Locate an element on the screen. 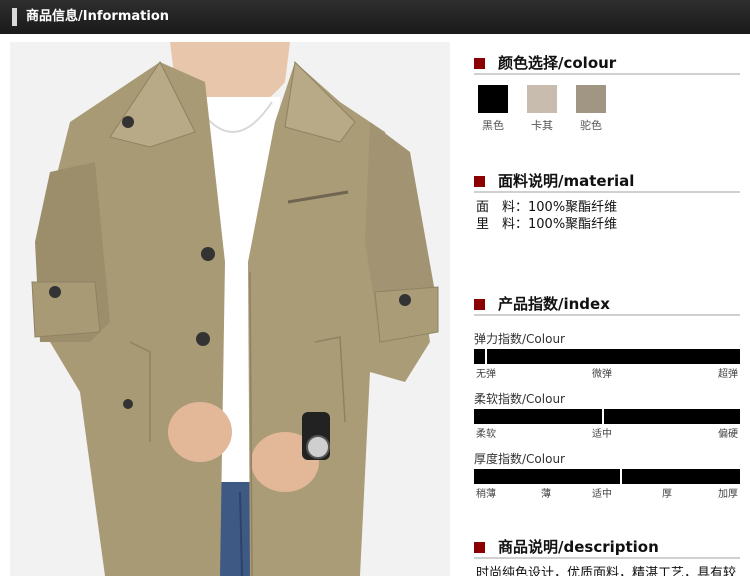  elasticity-level-marker is located at coordinates (486, 356).